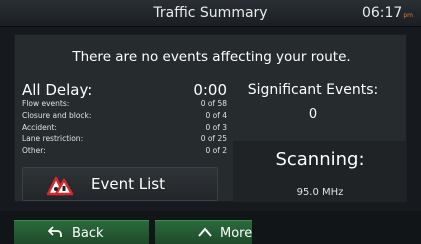 This screenshot has height=244, width=421. Describe the element at coordinates (408, 15) in the screenshot. I see `clock-suffix: pm` at that location.